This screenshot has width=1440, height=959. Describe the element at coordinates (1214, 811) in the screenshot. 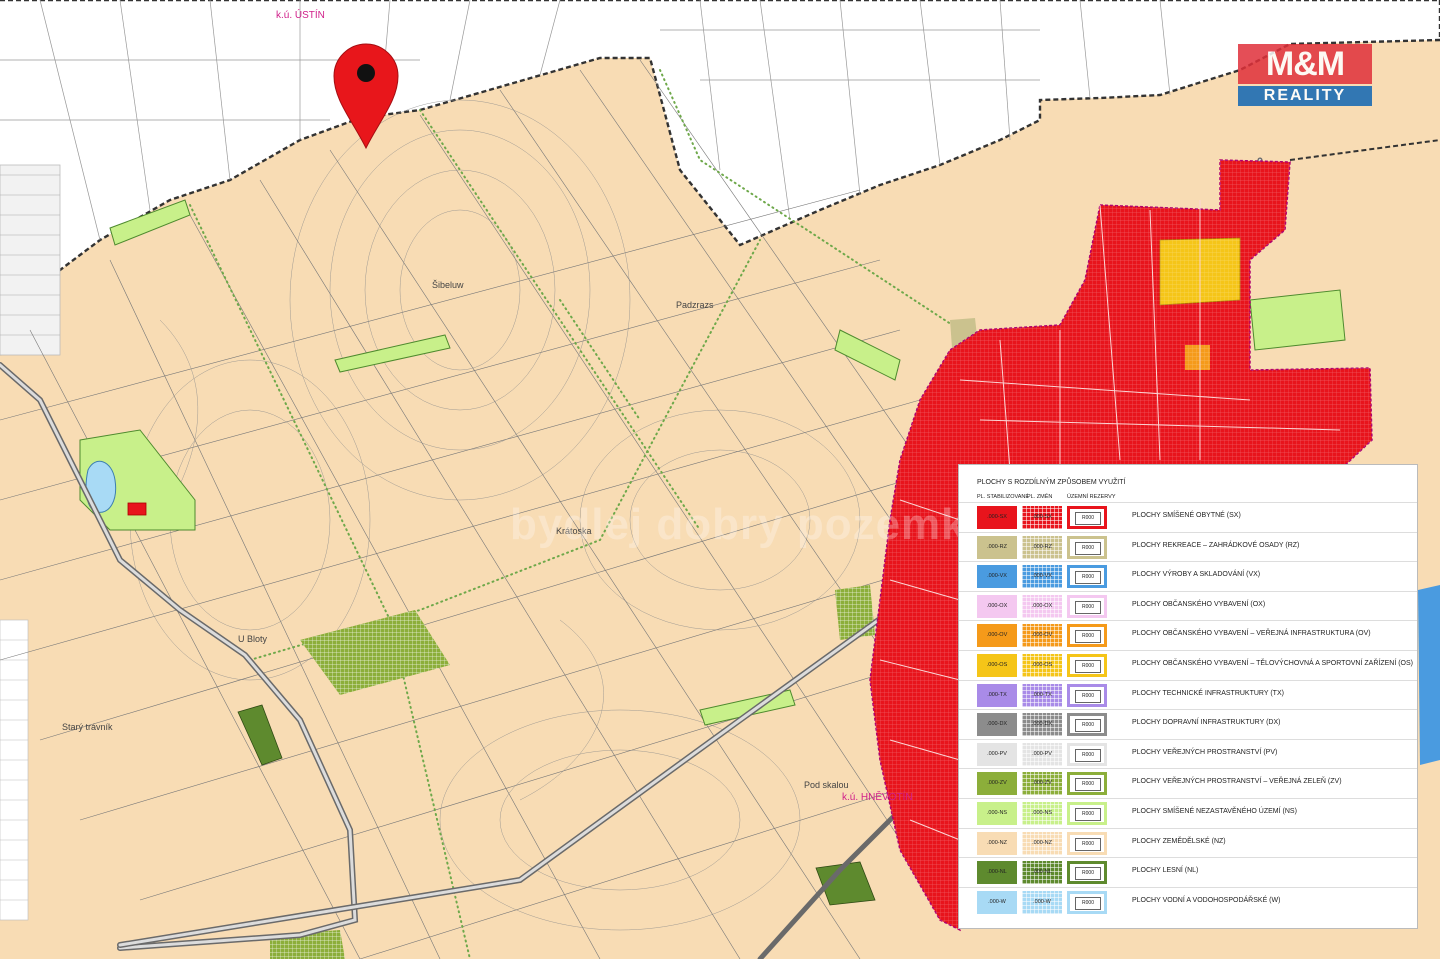

I see `legend-label: PLOCHY SMÍŠENÉ NEZASTAVĚNÉHO ÚZEMÍ (NS)` at that location.